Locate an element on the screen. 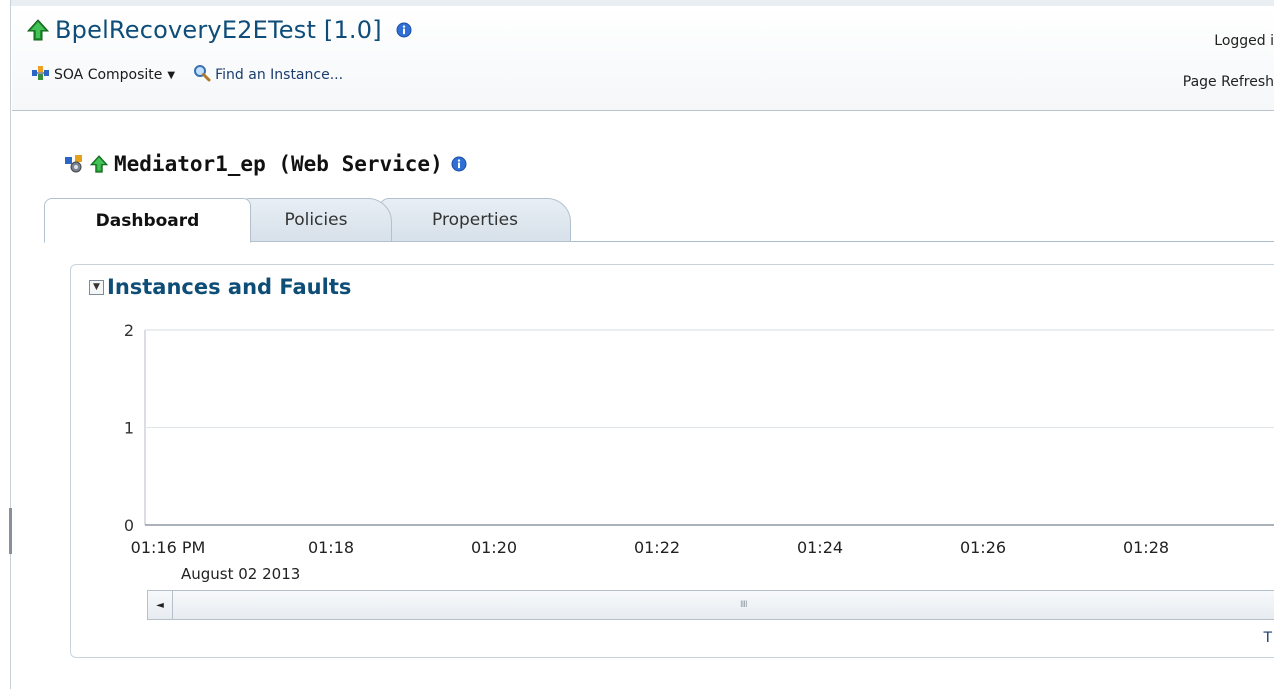  tab-label: Dashboard is located at coordinates (147, 220).